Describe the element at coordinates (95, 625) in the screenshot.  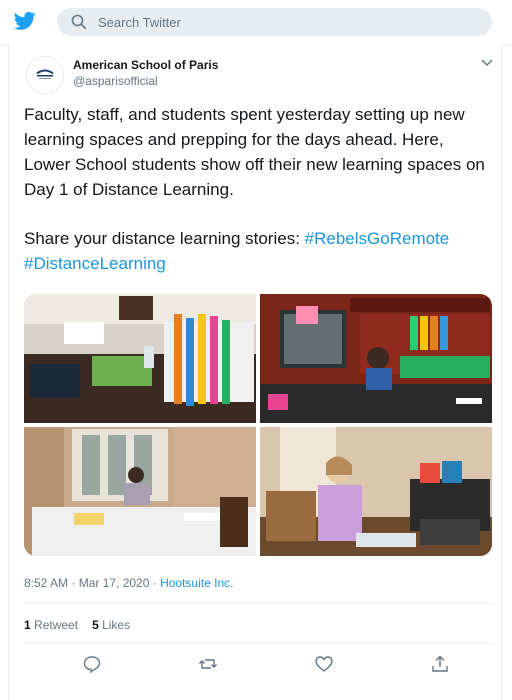
I see `like-count: 5` at that location.